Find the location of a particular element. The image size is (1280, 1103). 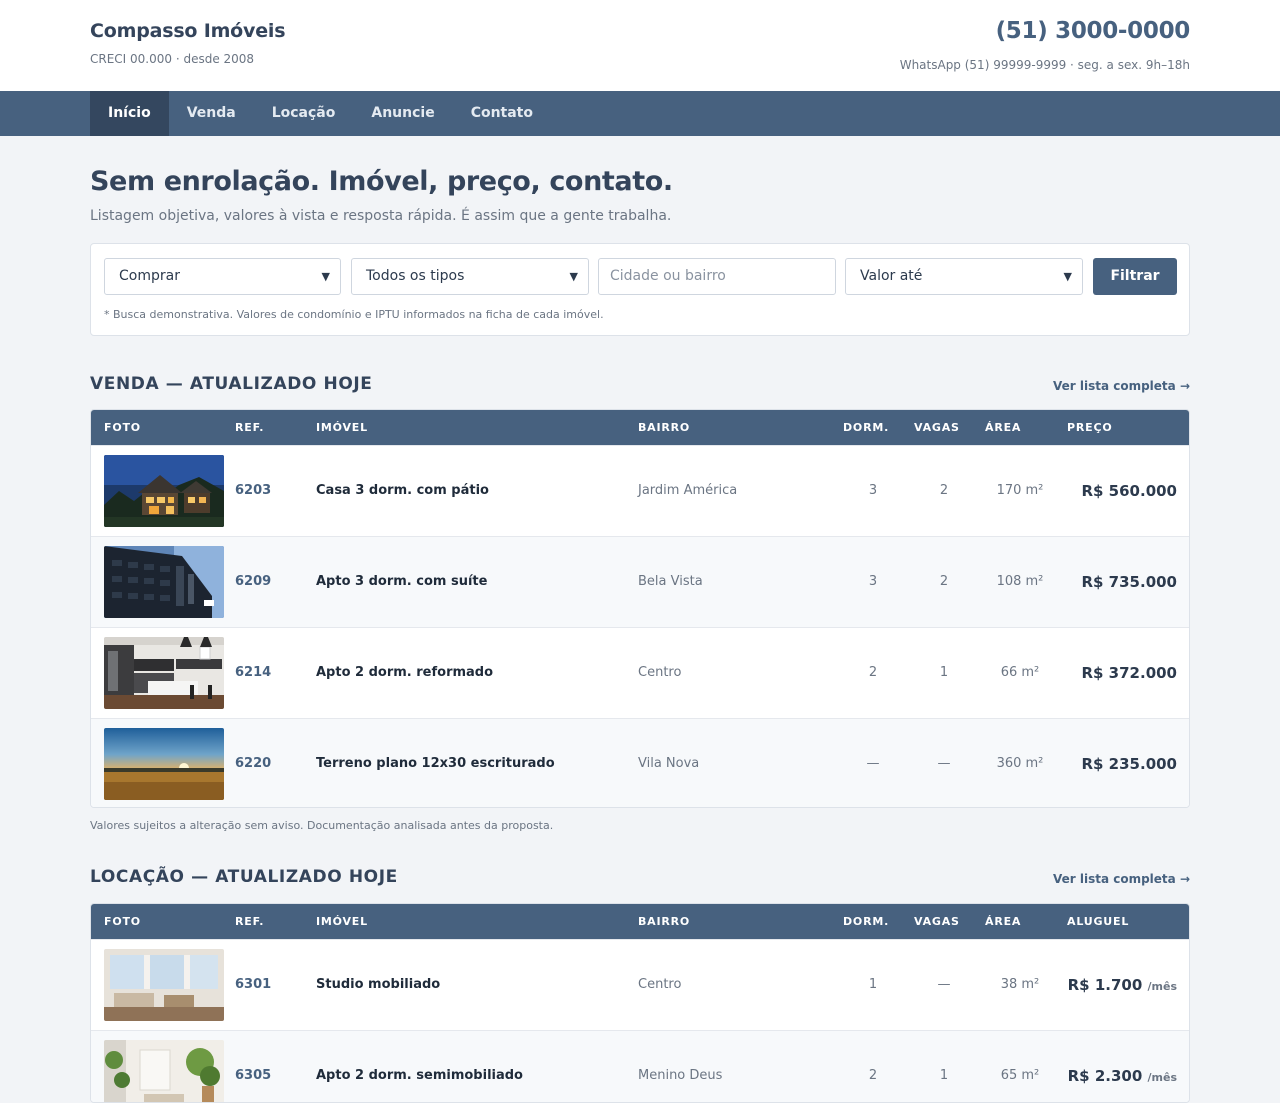

col-aluguel: ALUGUEL is located at coordinates (1098, 921).